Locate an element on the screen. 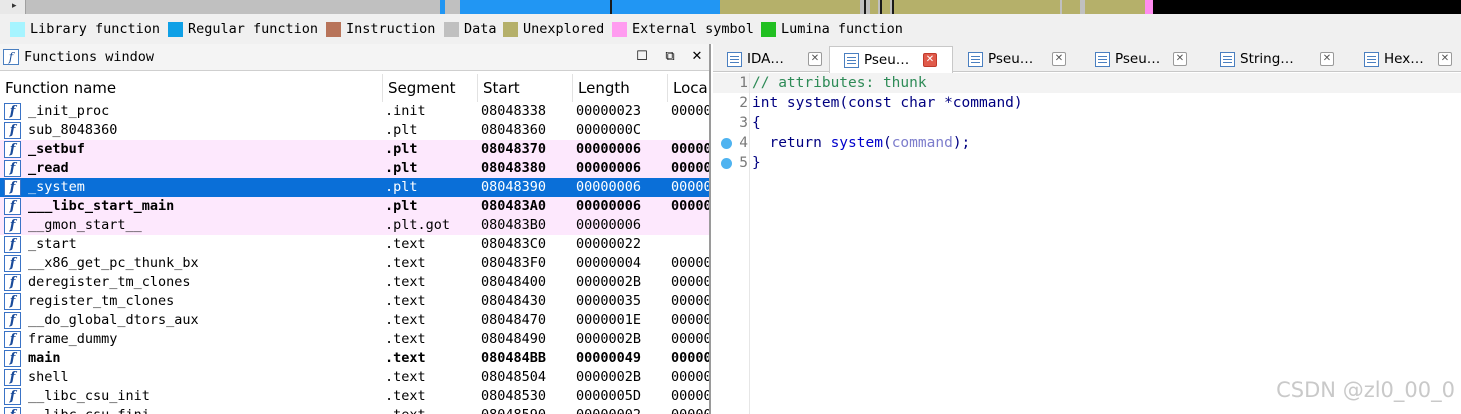  close-window-button: ✕ is located at coordinates (697, 57).